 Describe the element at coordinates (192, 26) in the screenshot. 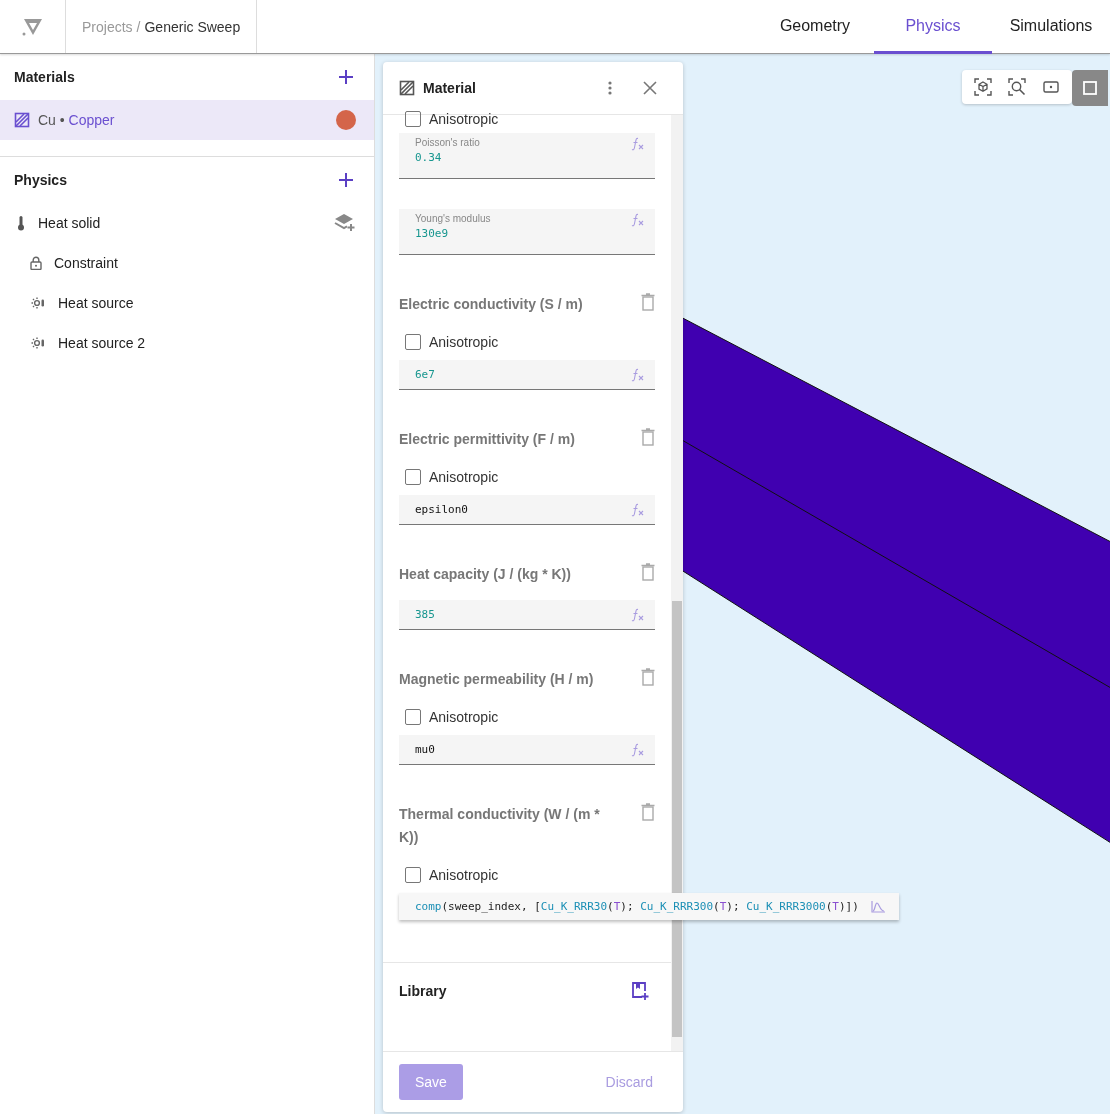

I see `project-title: Generic Sweep` at that location.